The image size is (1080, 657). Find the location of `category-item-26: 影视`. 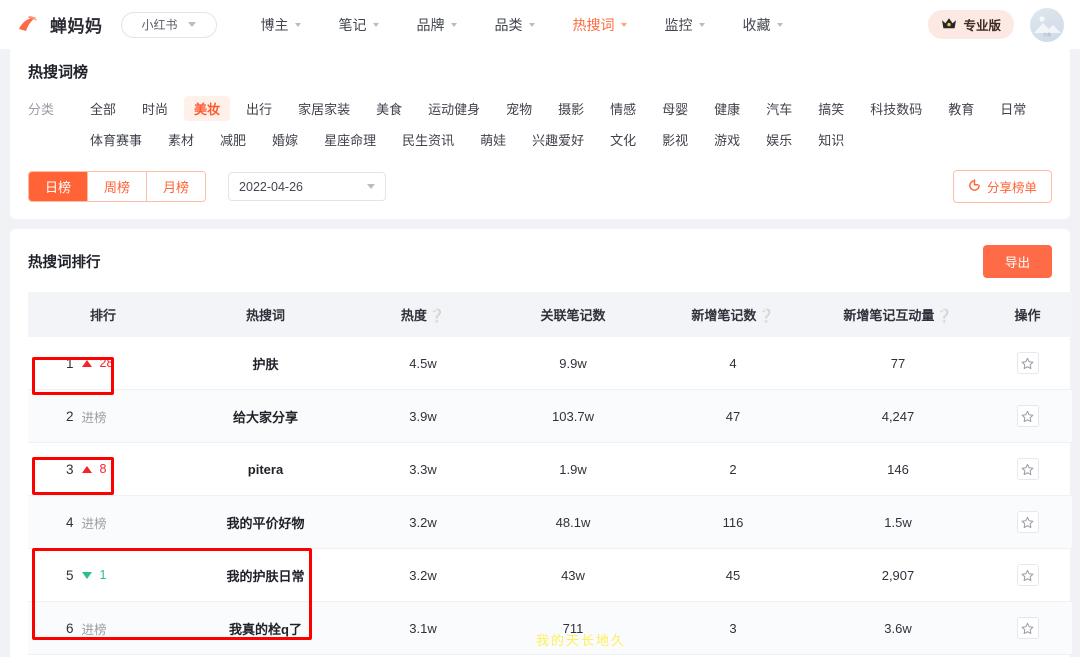

category-item-26: 影视 is located at coordinates (675, 139).